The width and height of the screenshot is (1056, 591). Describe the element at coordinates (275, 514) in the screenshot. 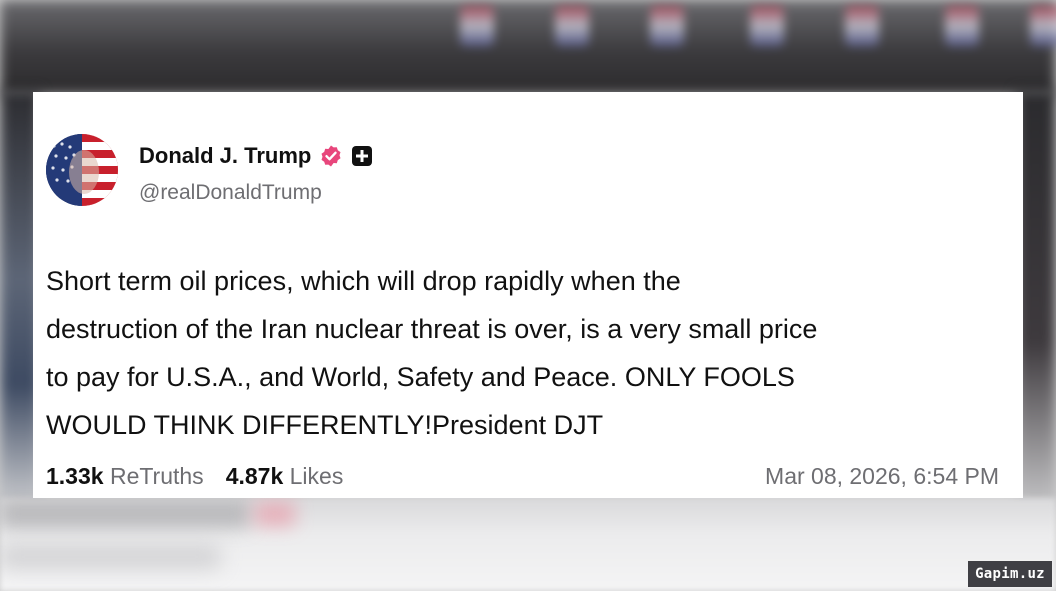

I see `background-ghost-badge` at that location.